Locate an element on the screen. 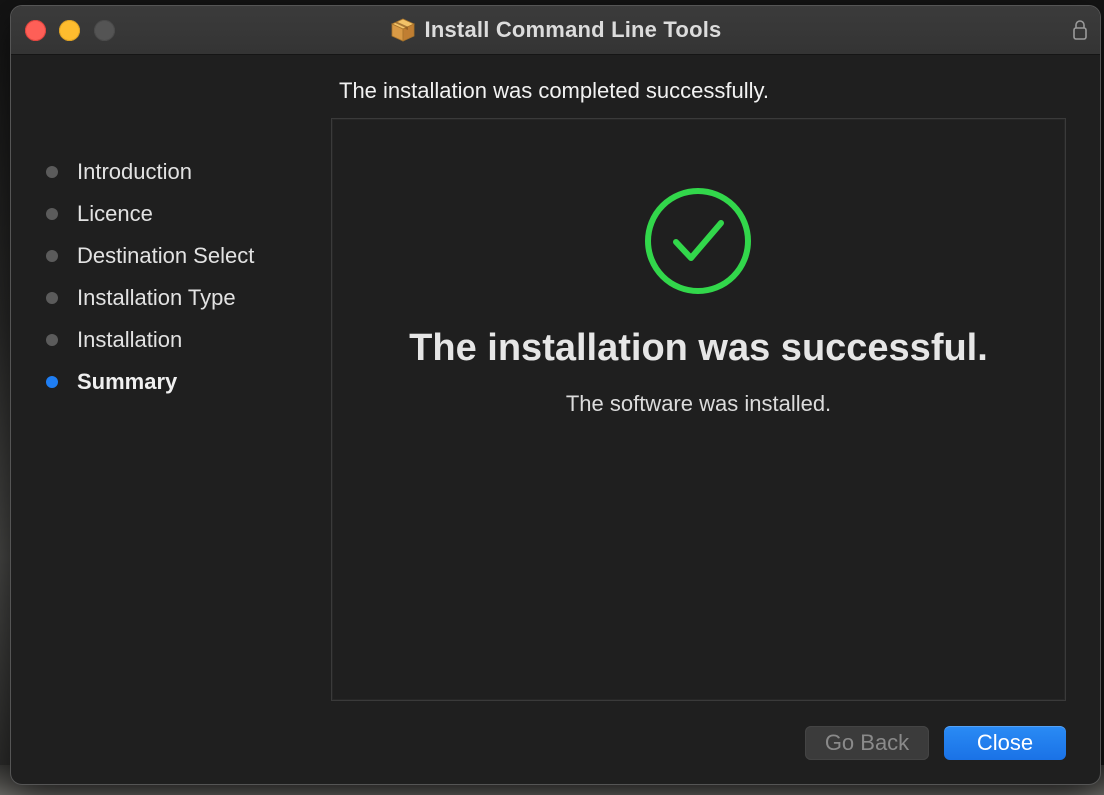 This screenshot has width=1104, height=795. step-label: Destination Select is located at coordinates (166, 255).